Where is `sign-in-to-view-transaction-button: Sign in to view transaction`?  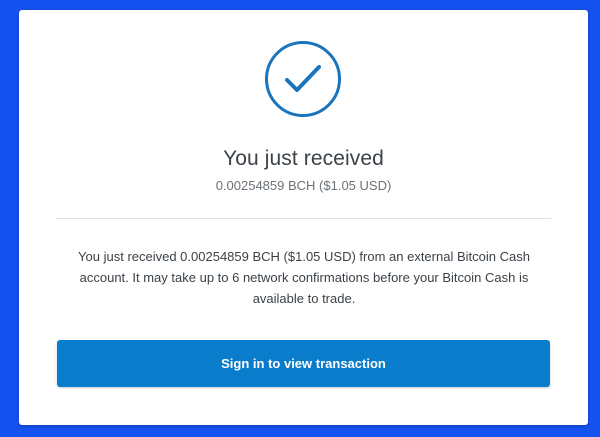 sign-in-to-view-transaction-button: Sign in to view transaction is located at coordinates (303, 363).